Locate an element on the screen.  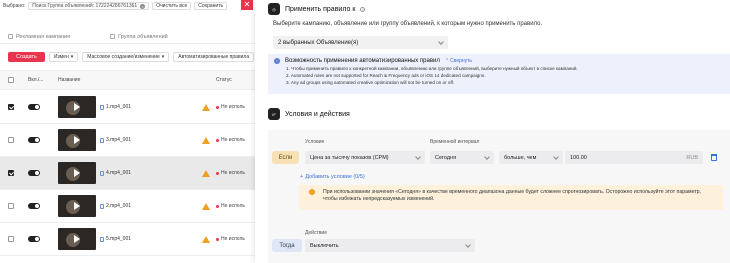
row-name: 2.mp4_001 is located at coordinates (118, 206).